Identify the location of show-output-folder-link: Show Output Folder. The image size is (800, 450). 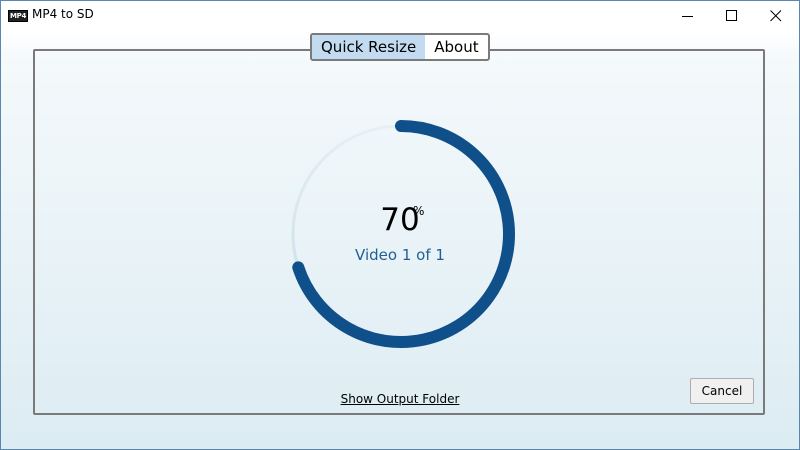
(400, 399).